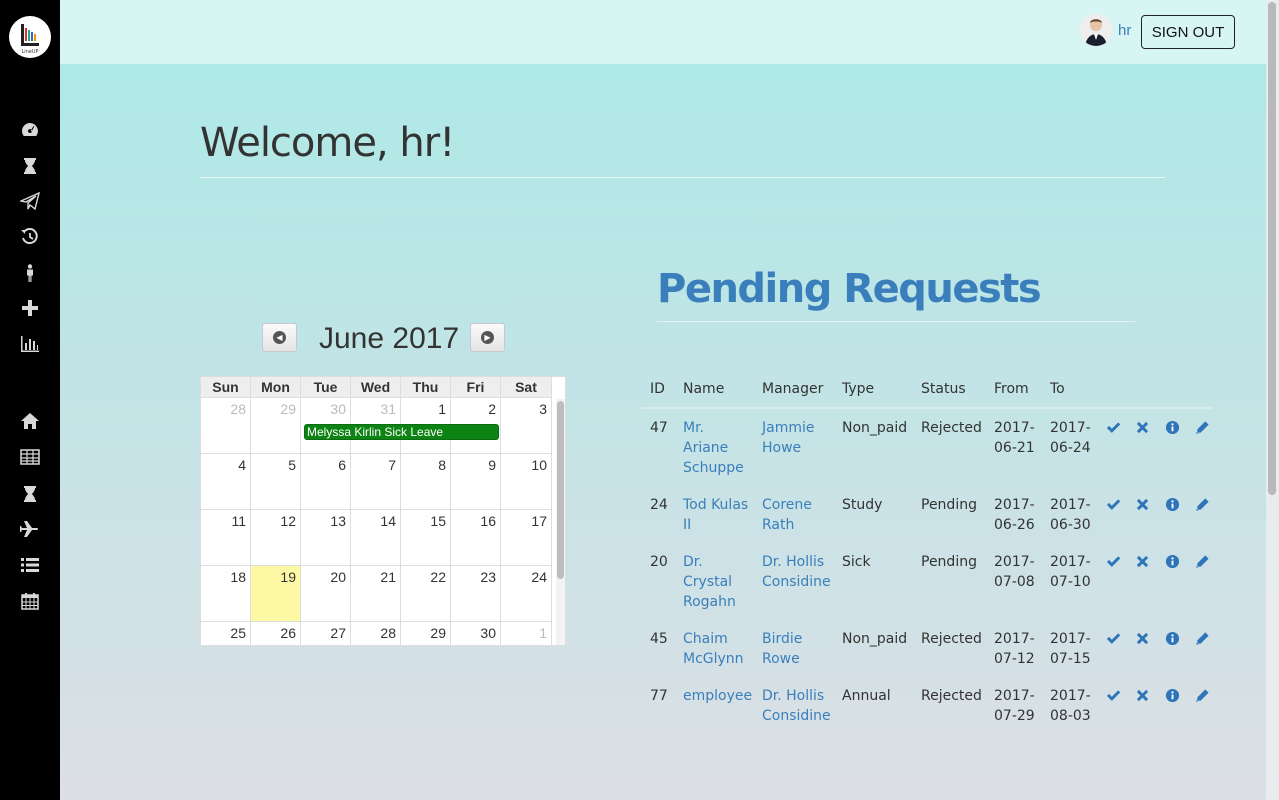  Describe the element at coordinates (1124, 30) in the screenshot. I see `user-name-link: hr` at that location.